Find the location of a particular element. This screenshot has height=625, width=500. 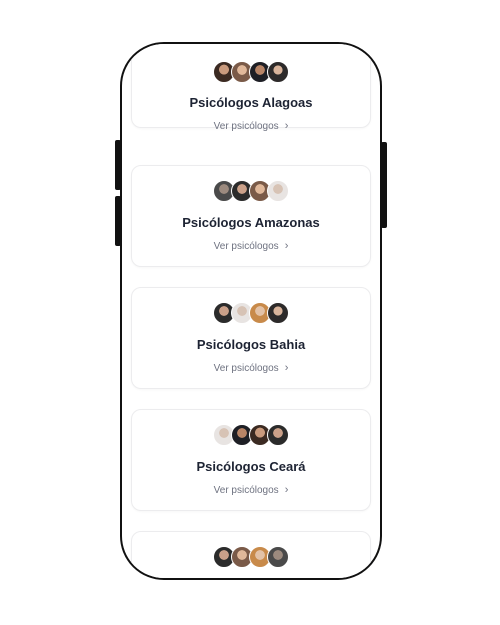

state-card-bahia: Psicólogos Bahia Ver psicólogos › is located at coordinates (251, 338).